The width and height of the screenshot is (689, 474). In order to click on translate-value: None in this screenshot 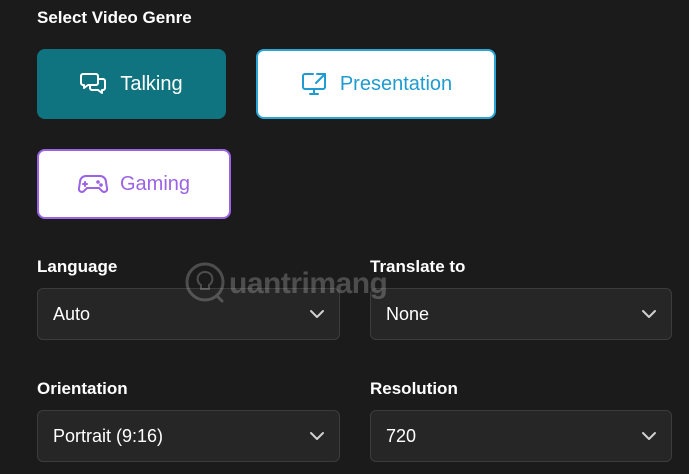, I will do `click(408, 313)`.